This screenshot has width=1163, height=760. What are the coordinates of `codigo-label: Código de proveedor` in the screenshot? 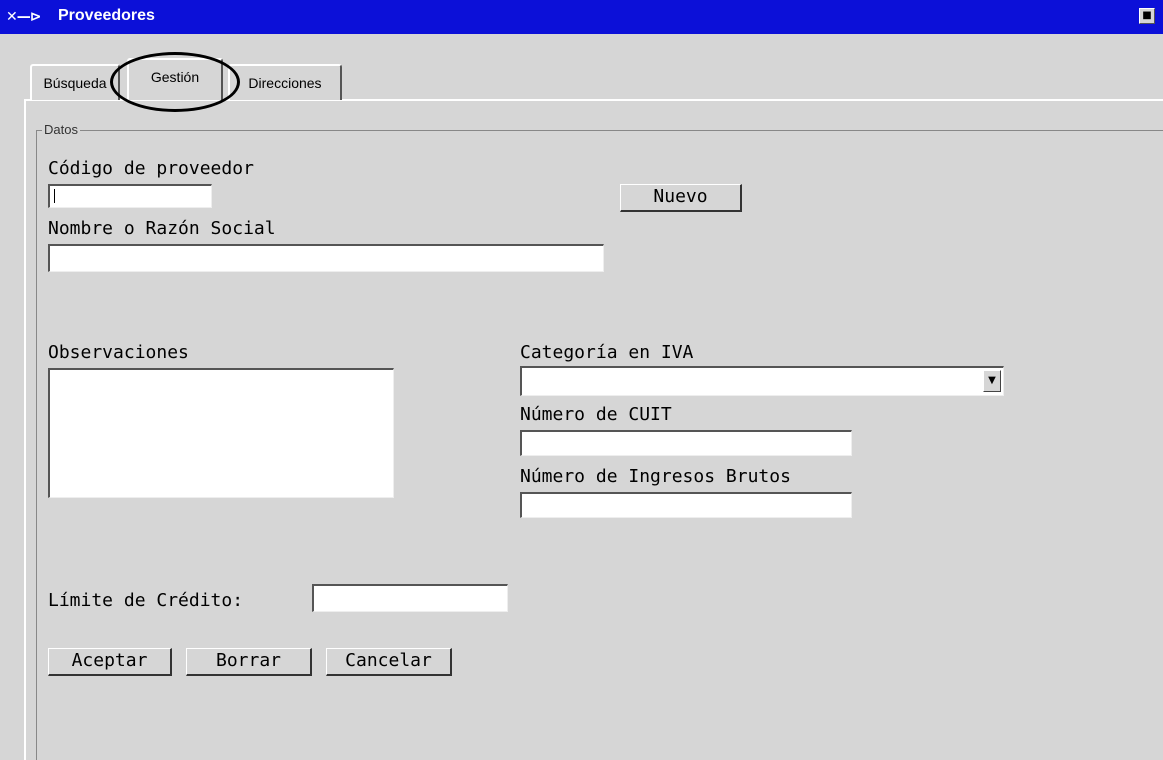 It's located at (151, 168).